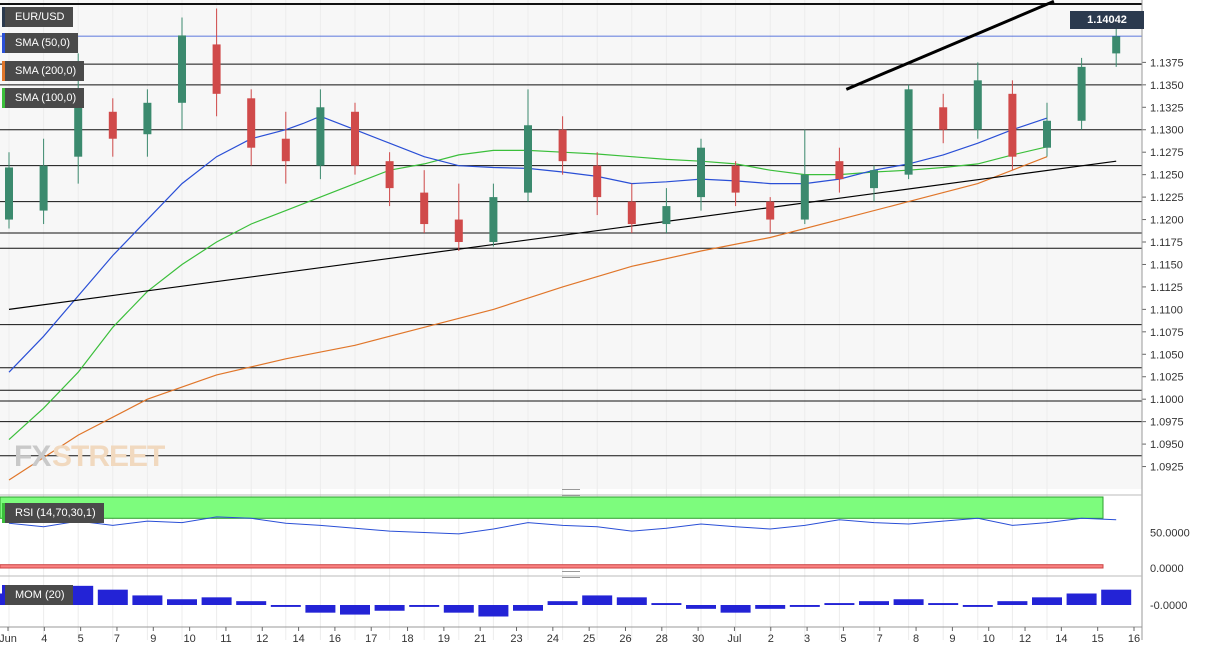 The width and height of the screenshot is (1214, 646). What do you see at coordinates (1167, 131) in the screenshot?
I see `y-tick-label: 1.1300` at bounding box center [1167, 131].